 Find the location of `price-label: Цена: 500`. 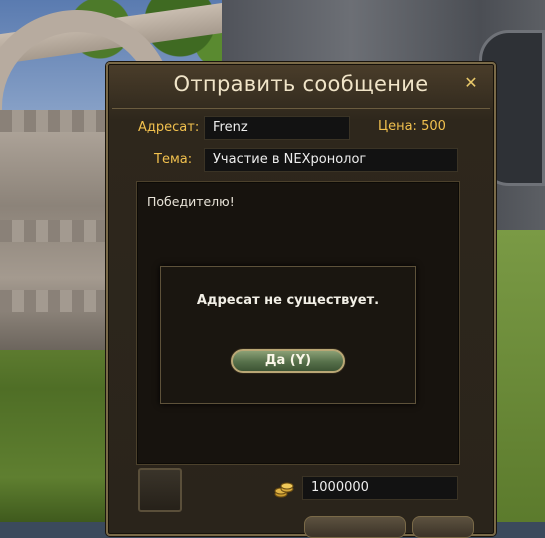

price-label: Цена: 500 is located at coordinates (412, 126).